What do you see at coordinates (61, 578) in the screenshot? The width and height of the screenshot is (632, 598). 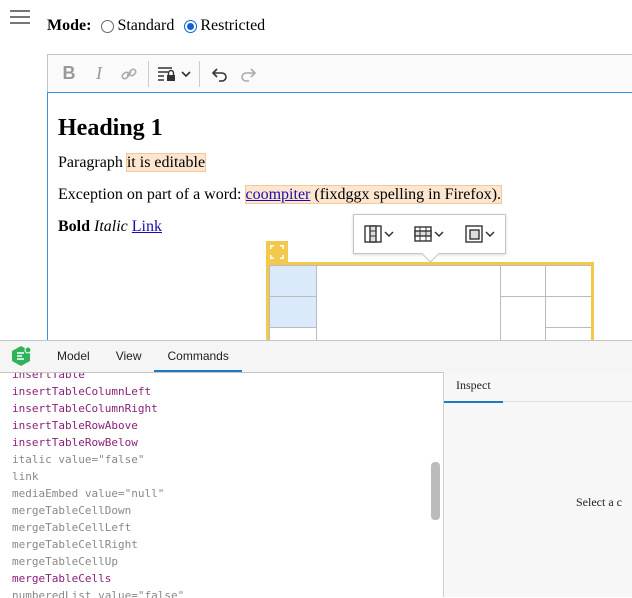 I see `command-item: mergeTableCells` at bounding box center [61, 578].